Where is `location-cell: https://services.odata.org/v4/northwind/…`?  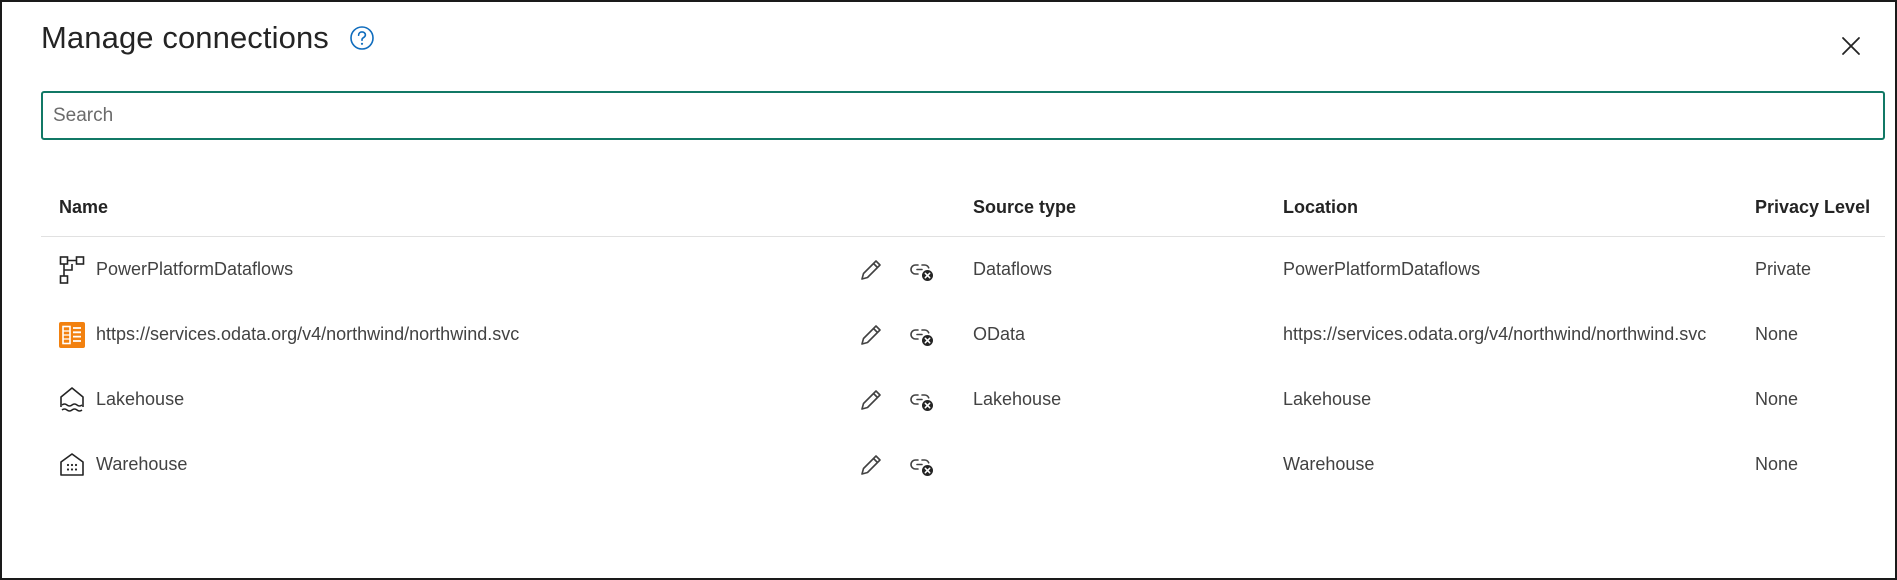
location-cell: https://services.odata.org/v4/northwind/… is located at coordinates (1495, 334).